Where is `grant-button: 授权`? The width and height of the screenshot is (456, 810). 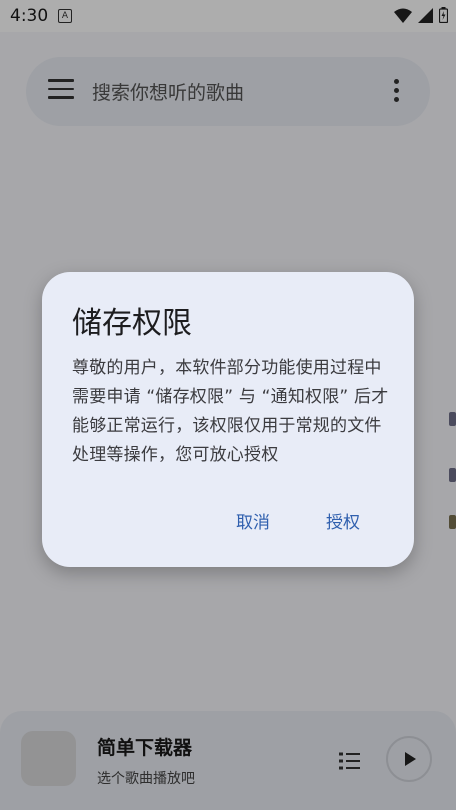 grant-button: 授权 is located at coordinates (343, 520).